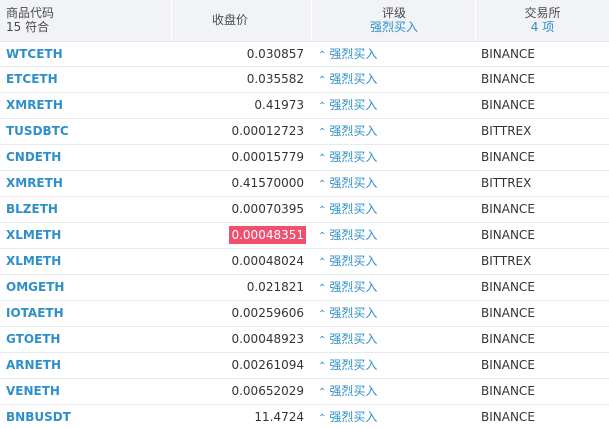 The width and height of the screenshot is (609, 429). I want to click on close-price-cell: 0.035582, so click(239, 79).